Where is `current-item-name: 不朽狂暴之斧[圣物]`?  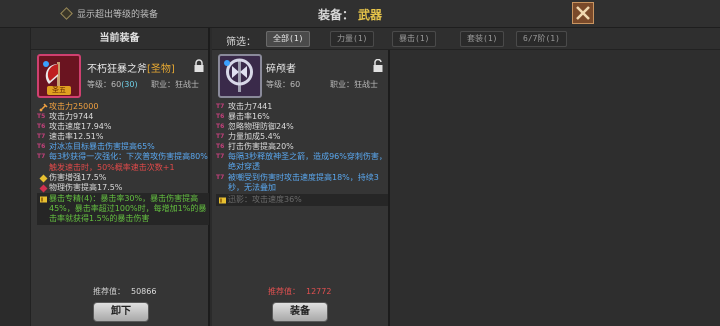 current-item-name: 不朽狂暴之斧[圣物] is located at coordinates (131, 67).